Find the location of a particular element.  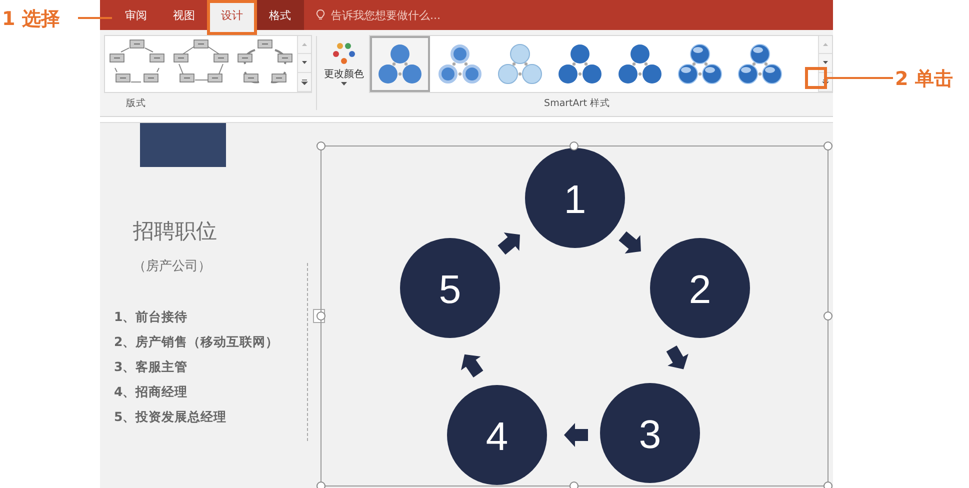

list-item: 5、投资发展总经理 is located at coordinates (170, 417).